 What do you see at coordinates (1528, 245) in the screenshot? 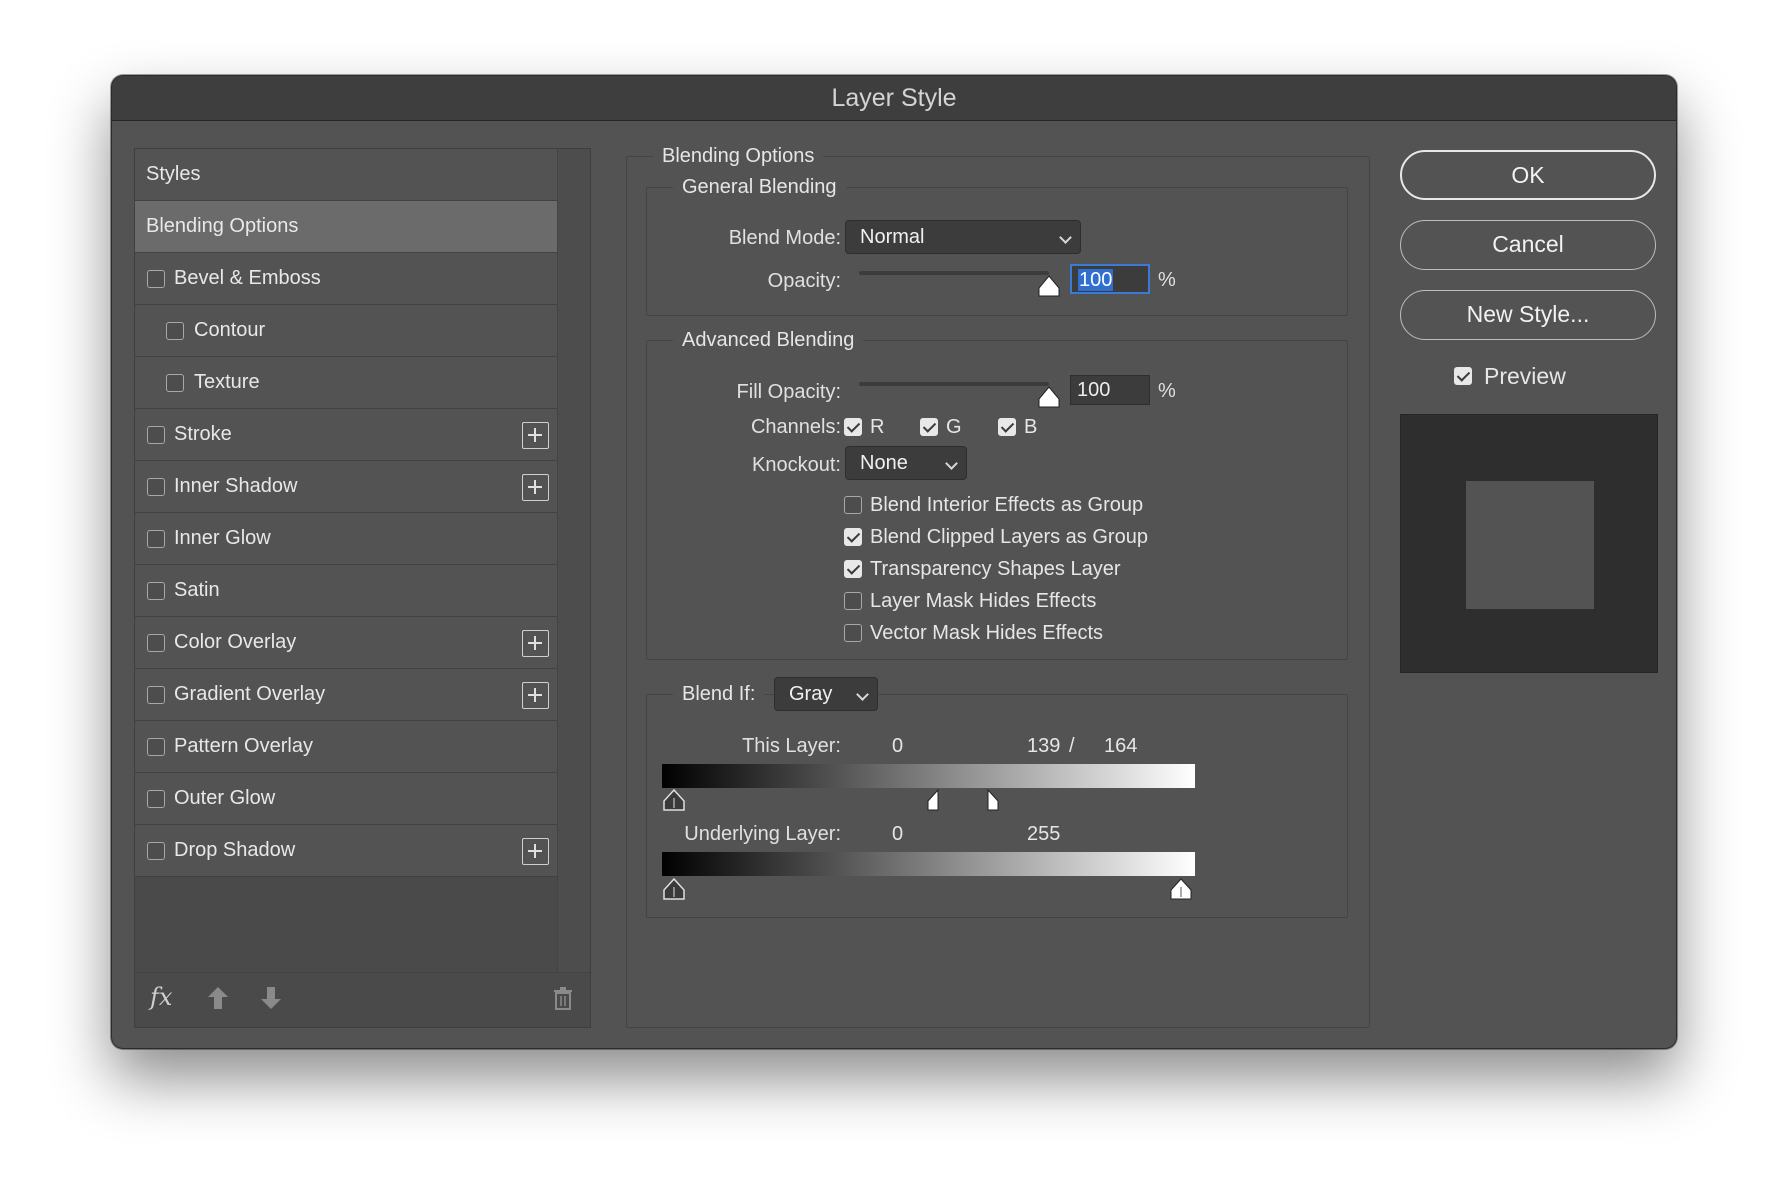
I see `cancel-button: Cancel` at bounding box center [1528, 245].